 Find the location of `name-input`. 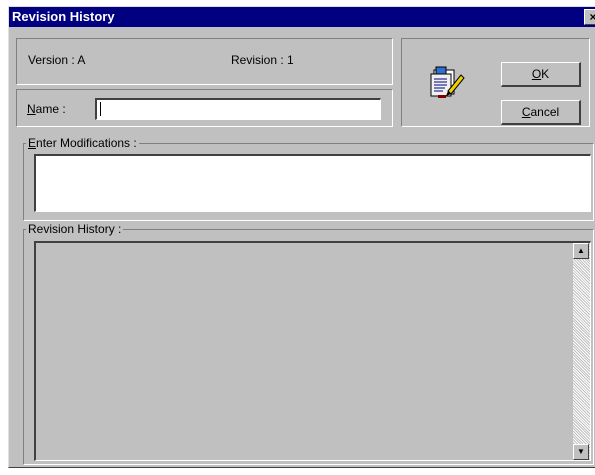

name-input is located at coordinates (238, 109).